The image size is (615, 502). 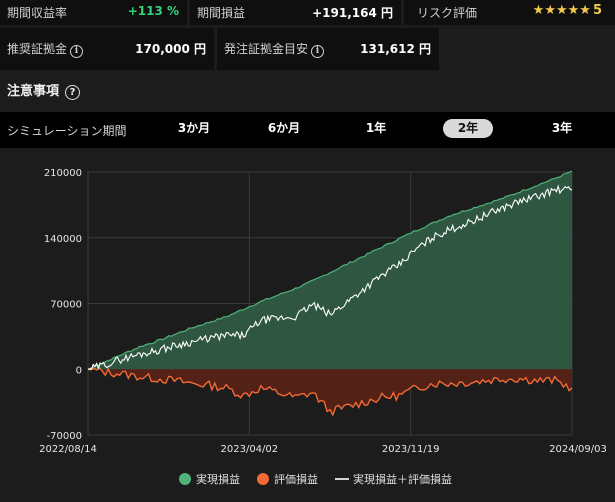 What do you see at coordinates (194, 128) in the screenshot?
I see `period-option-3m: 3か月` at bounding box center [194, 128].